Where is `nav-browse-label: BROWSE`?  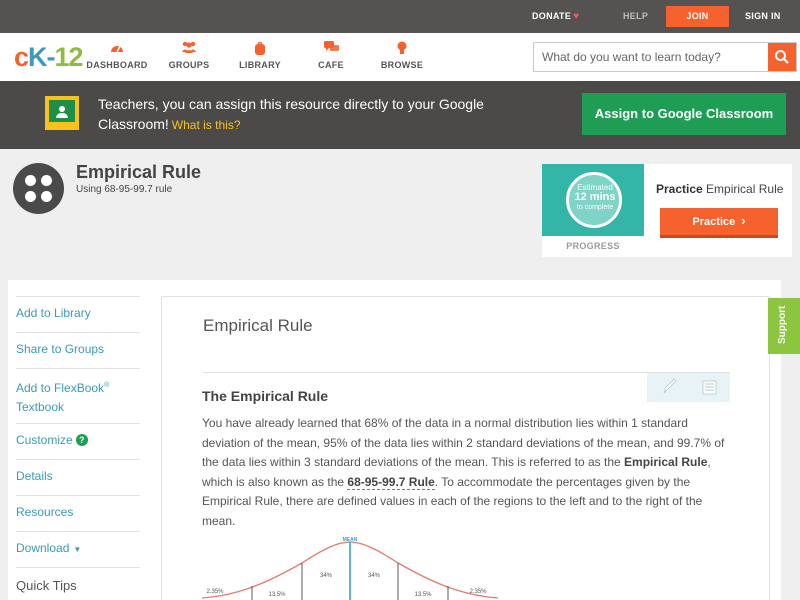 nav-browse-label: BROWSE is located at coordinates (402, 65).